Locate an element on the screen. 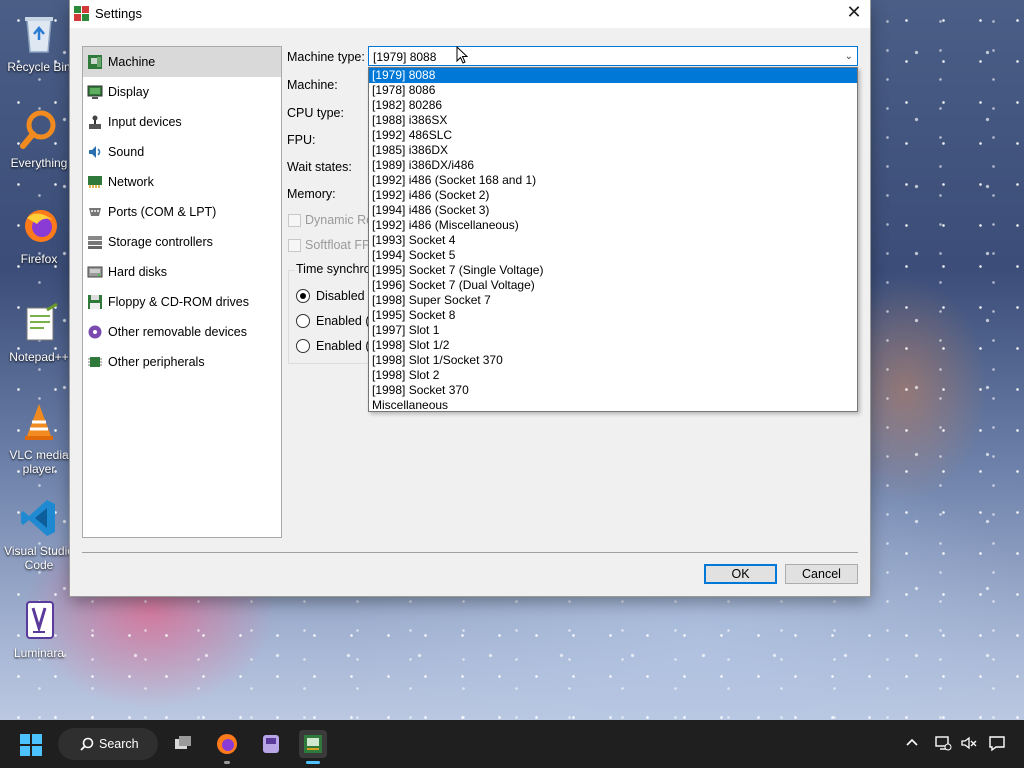 This screenshot has height=768, width=1024. desktop-icon-label: Luminara is located at coordinates (39, 653).